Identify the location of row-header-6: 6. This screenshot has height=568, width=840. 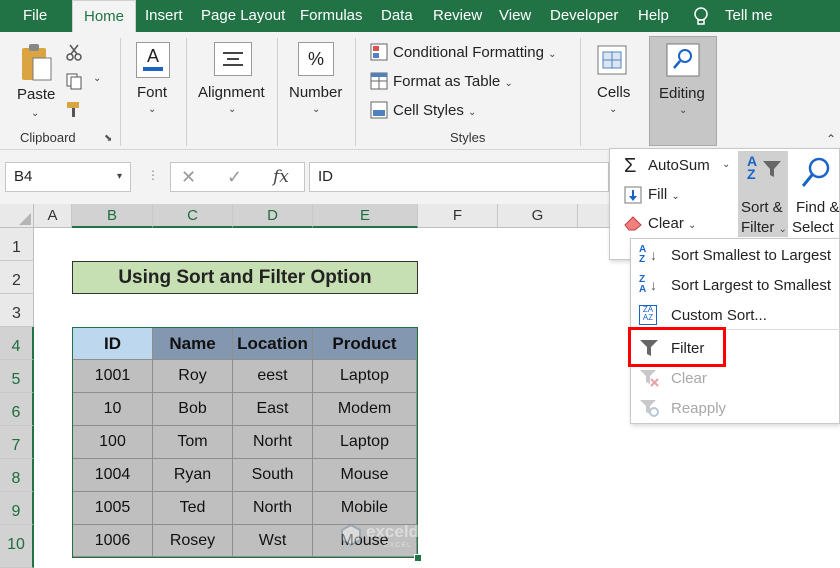
(17, 409).